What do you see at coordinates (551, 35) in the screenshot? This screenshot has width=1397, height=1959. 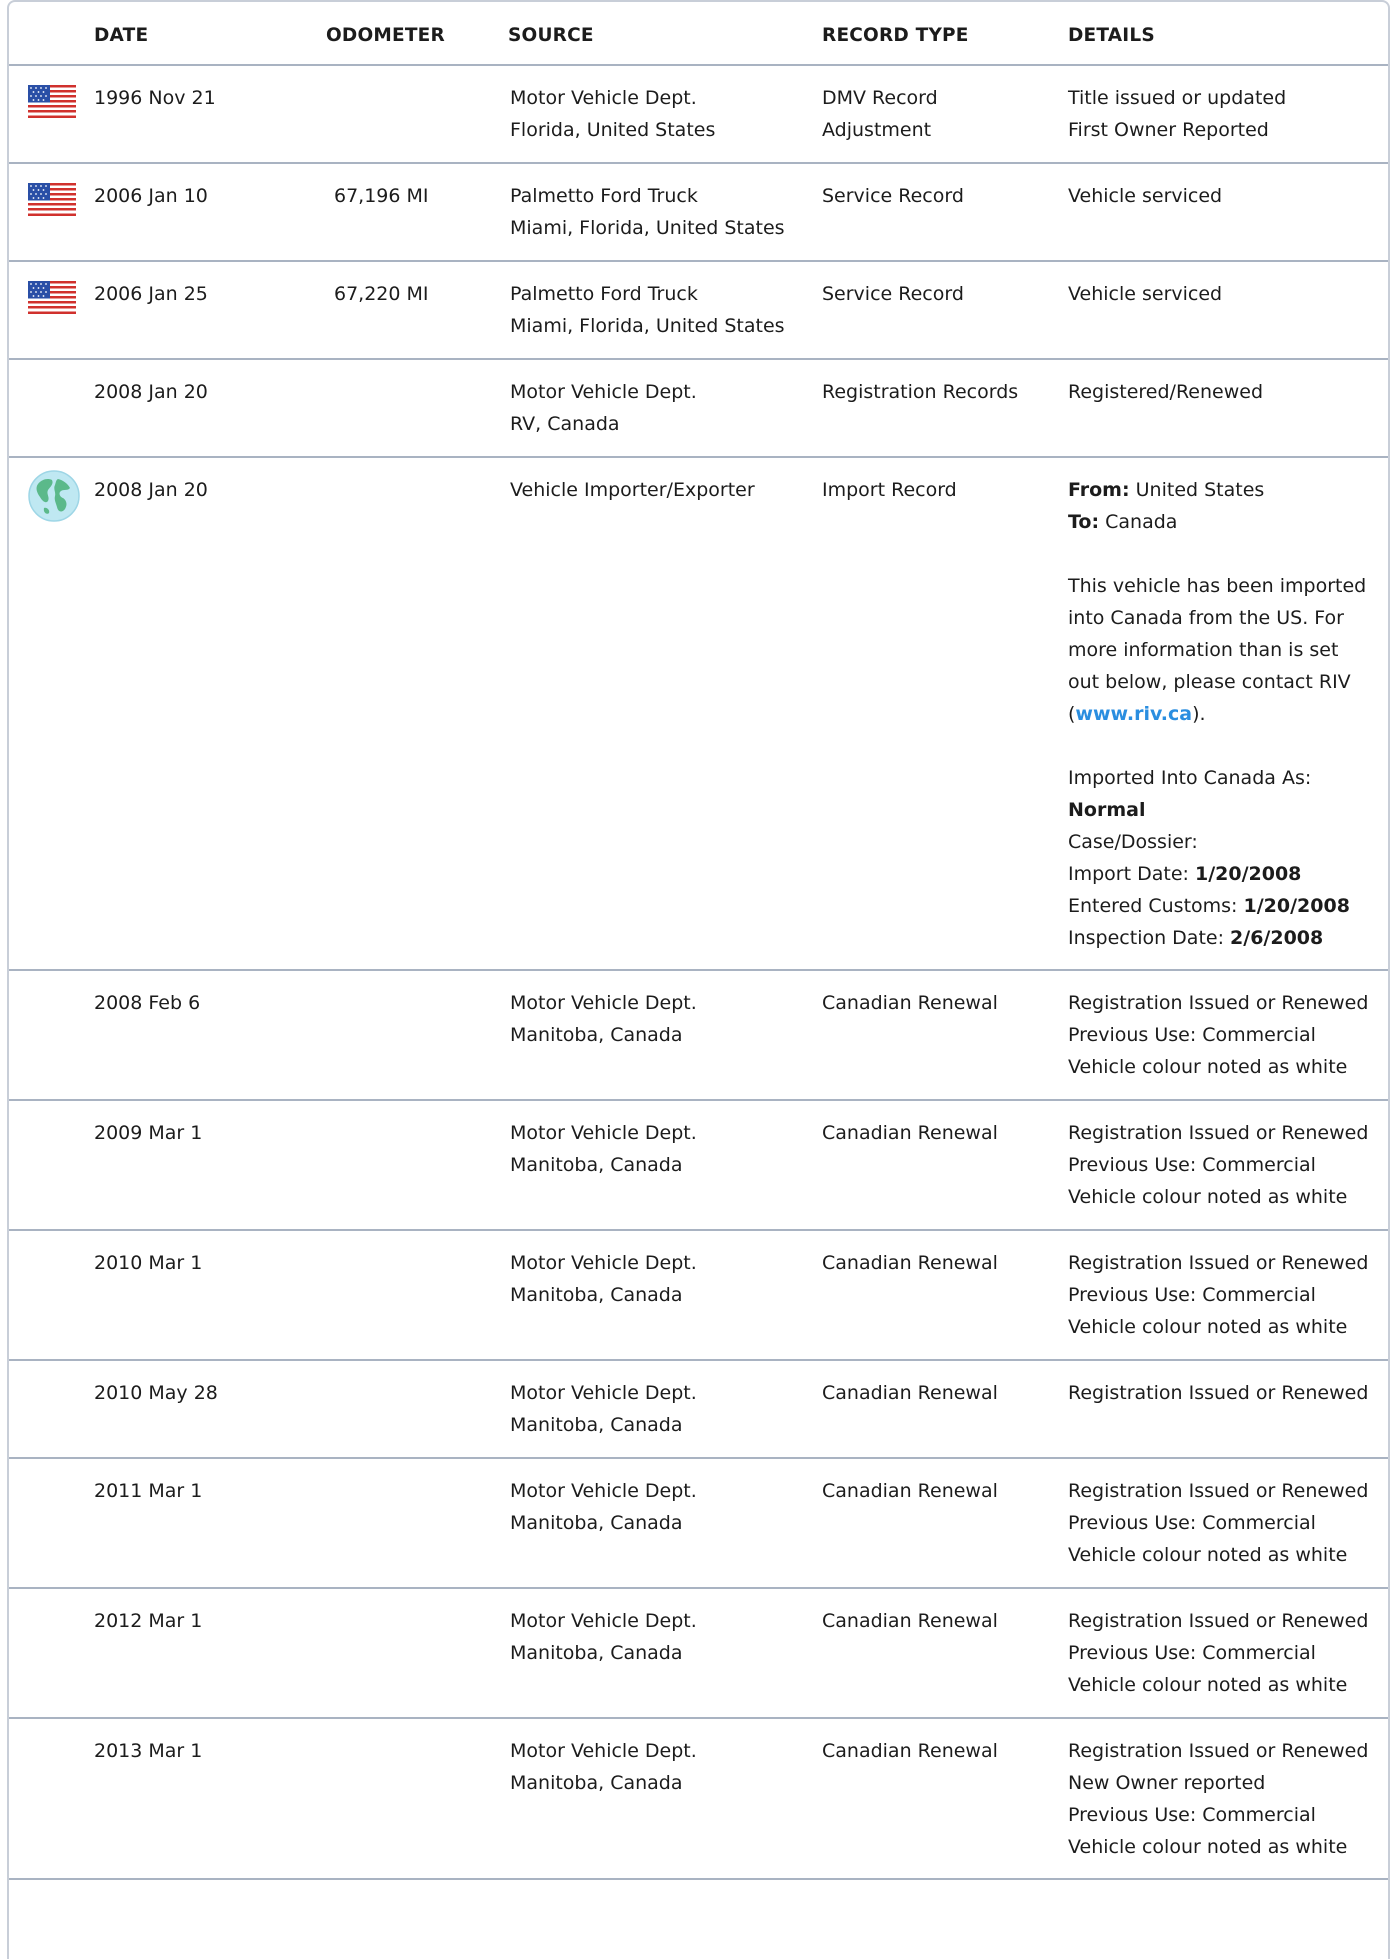 I see `header-source: SOURCE` at bounding box center [551, 35].